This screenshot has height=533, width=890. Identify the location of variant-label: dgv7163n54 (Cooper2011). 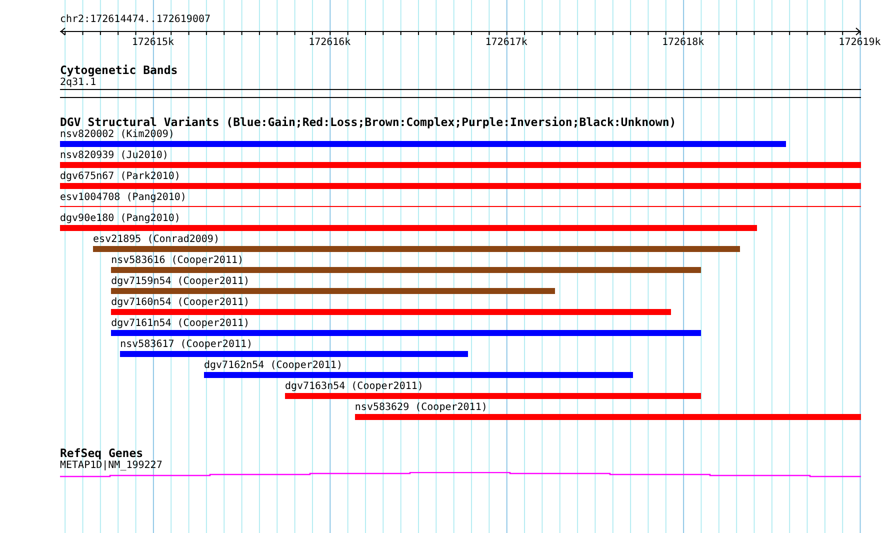
(354, 387).